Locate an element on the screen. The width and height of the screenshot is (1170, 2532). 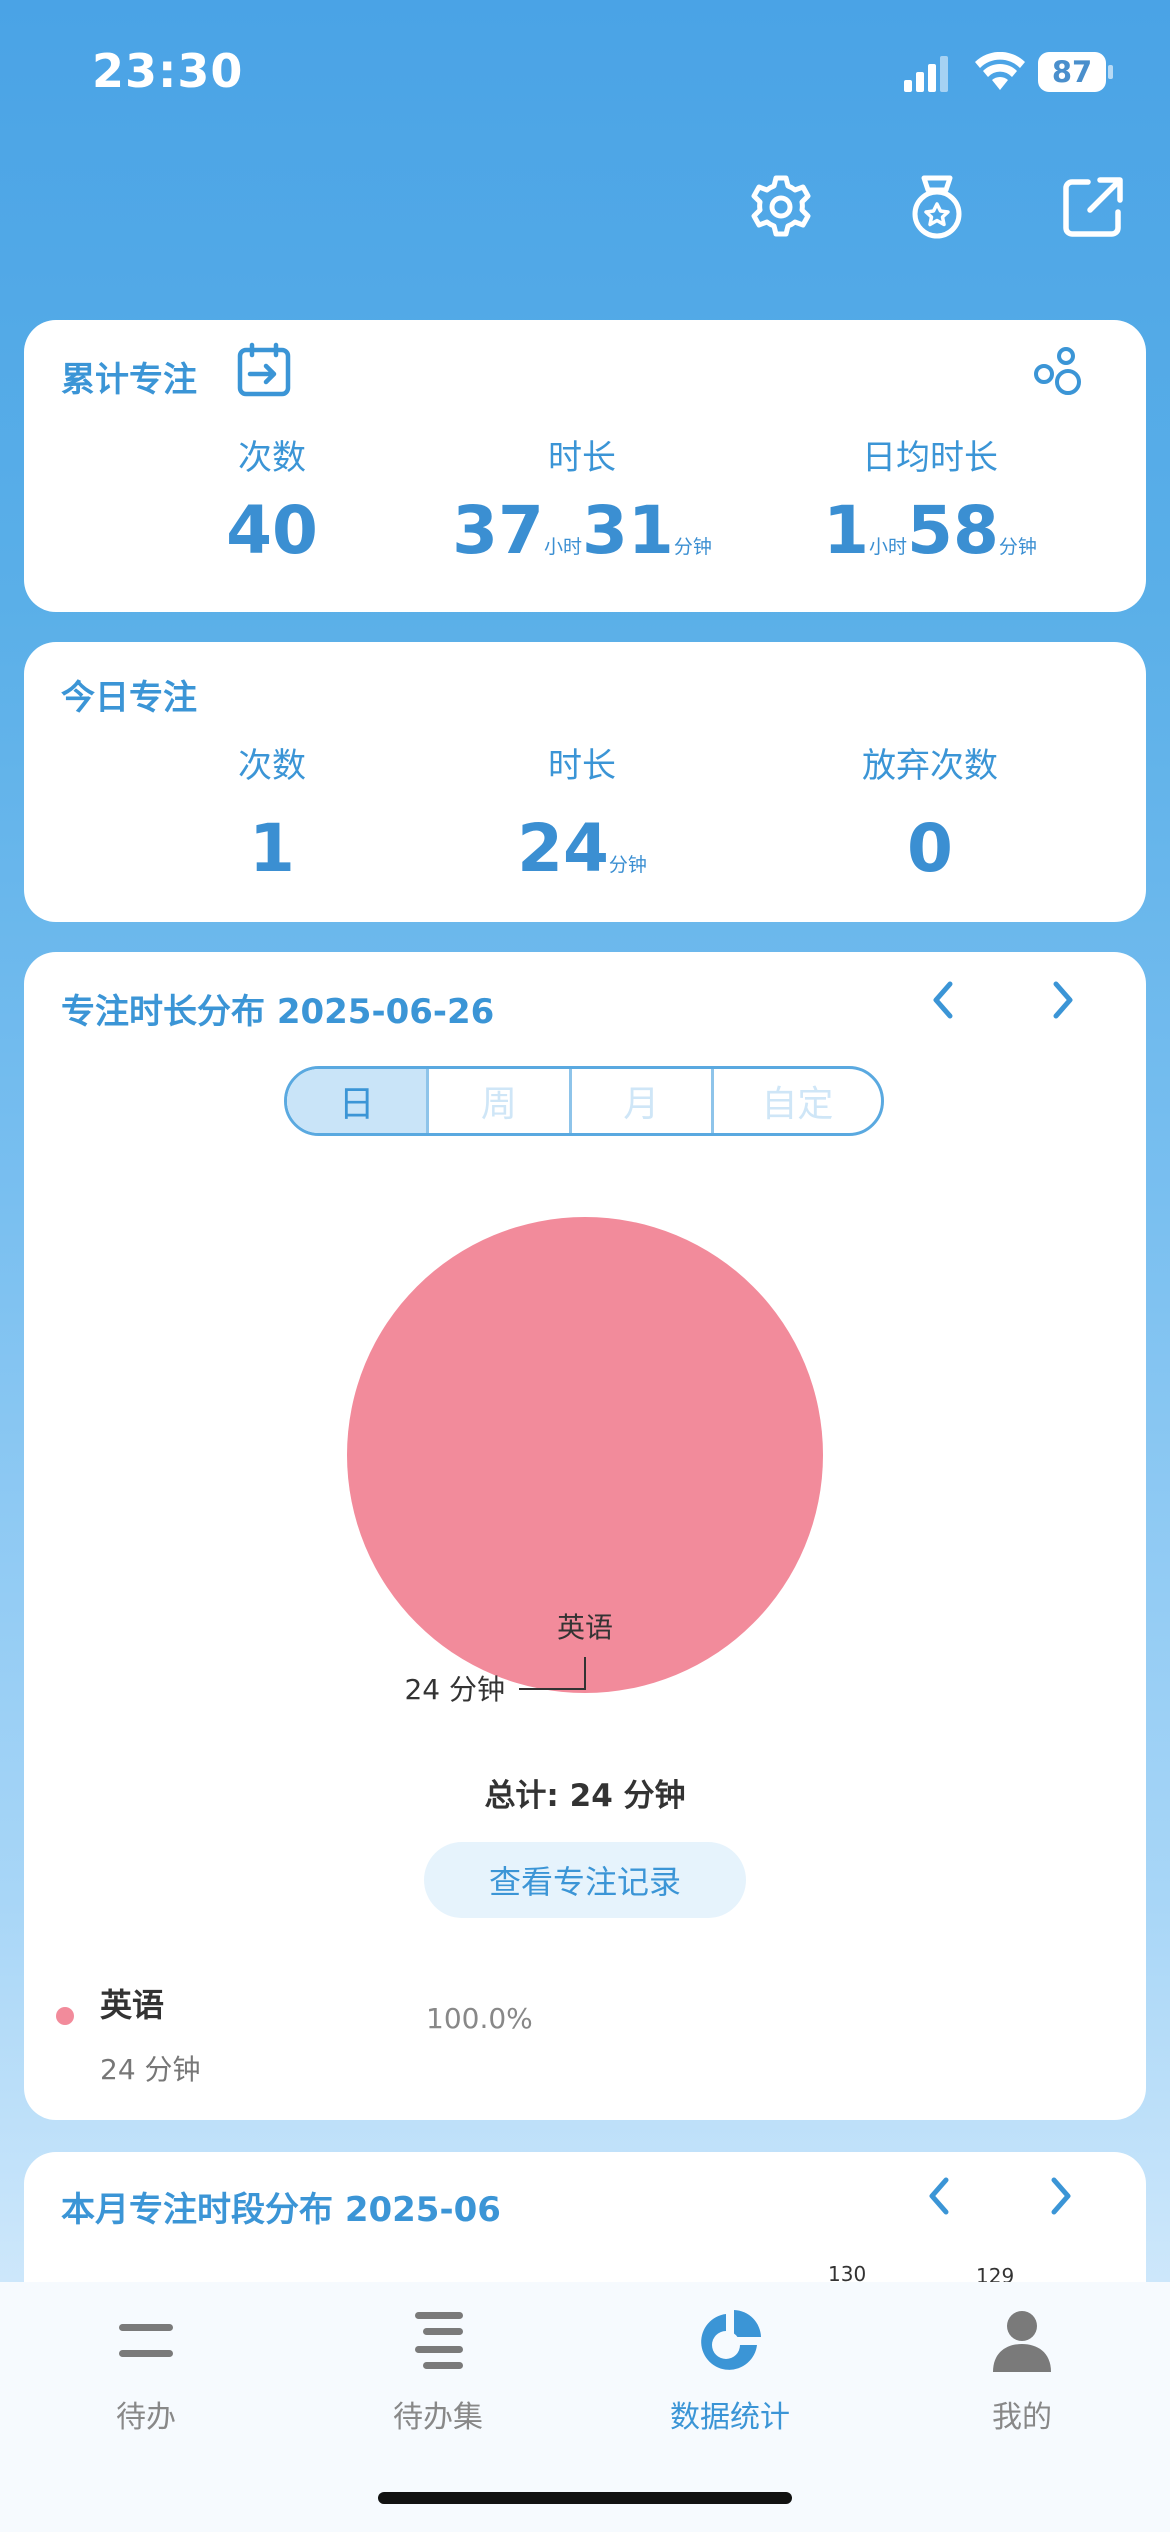
tab-profile: 我的 is located at coordinates (1022, 2371).